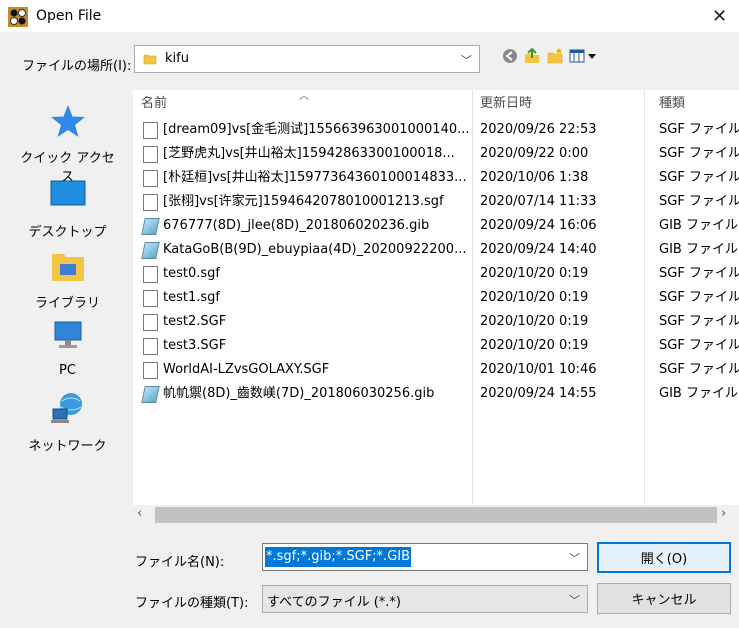  I want to click on close-button: ✕, so click(719, 16).